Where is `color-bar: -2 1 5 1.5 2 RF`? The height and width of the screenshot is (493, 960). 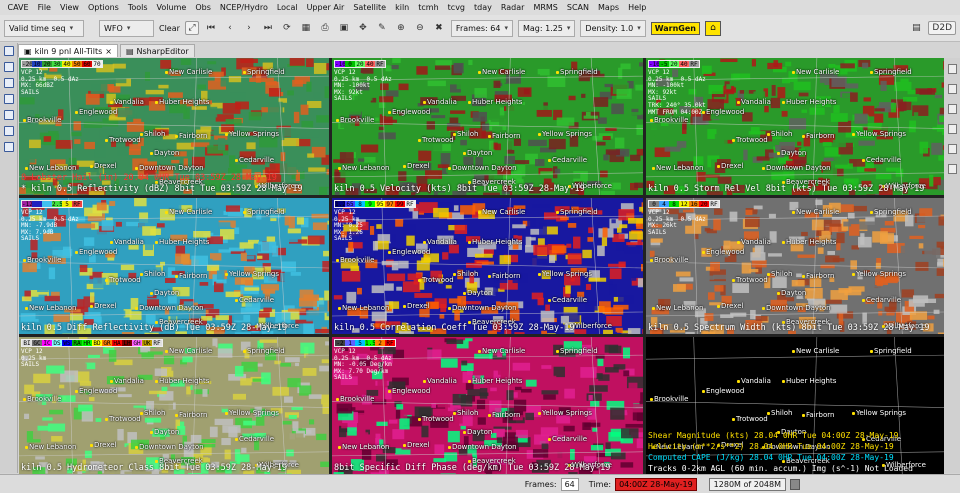 color-bar: -2 1 5 1.5 2 RF is located at coordinates (365, 343).